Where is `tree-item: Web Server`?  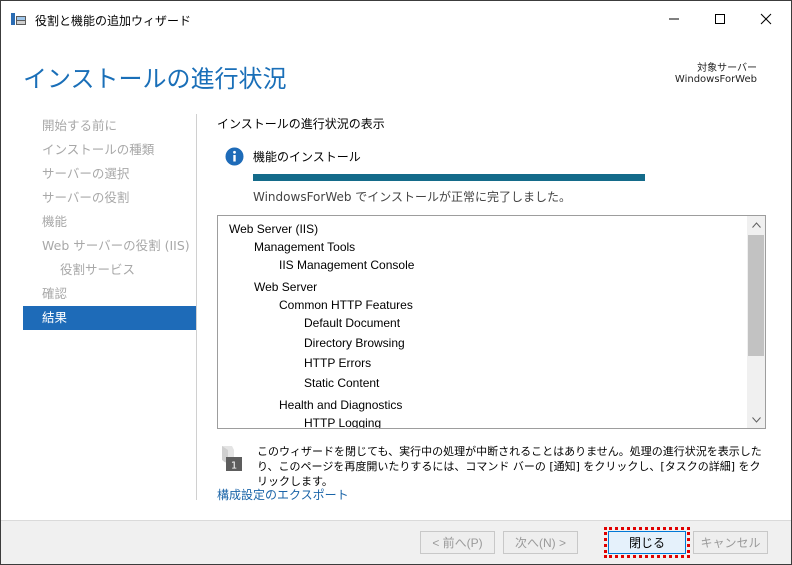 tree-item: Web Server is located at coordinates (286, 287).